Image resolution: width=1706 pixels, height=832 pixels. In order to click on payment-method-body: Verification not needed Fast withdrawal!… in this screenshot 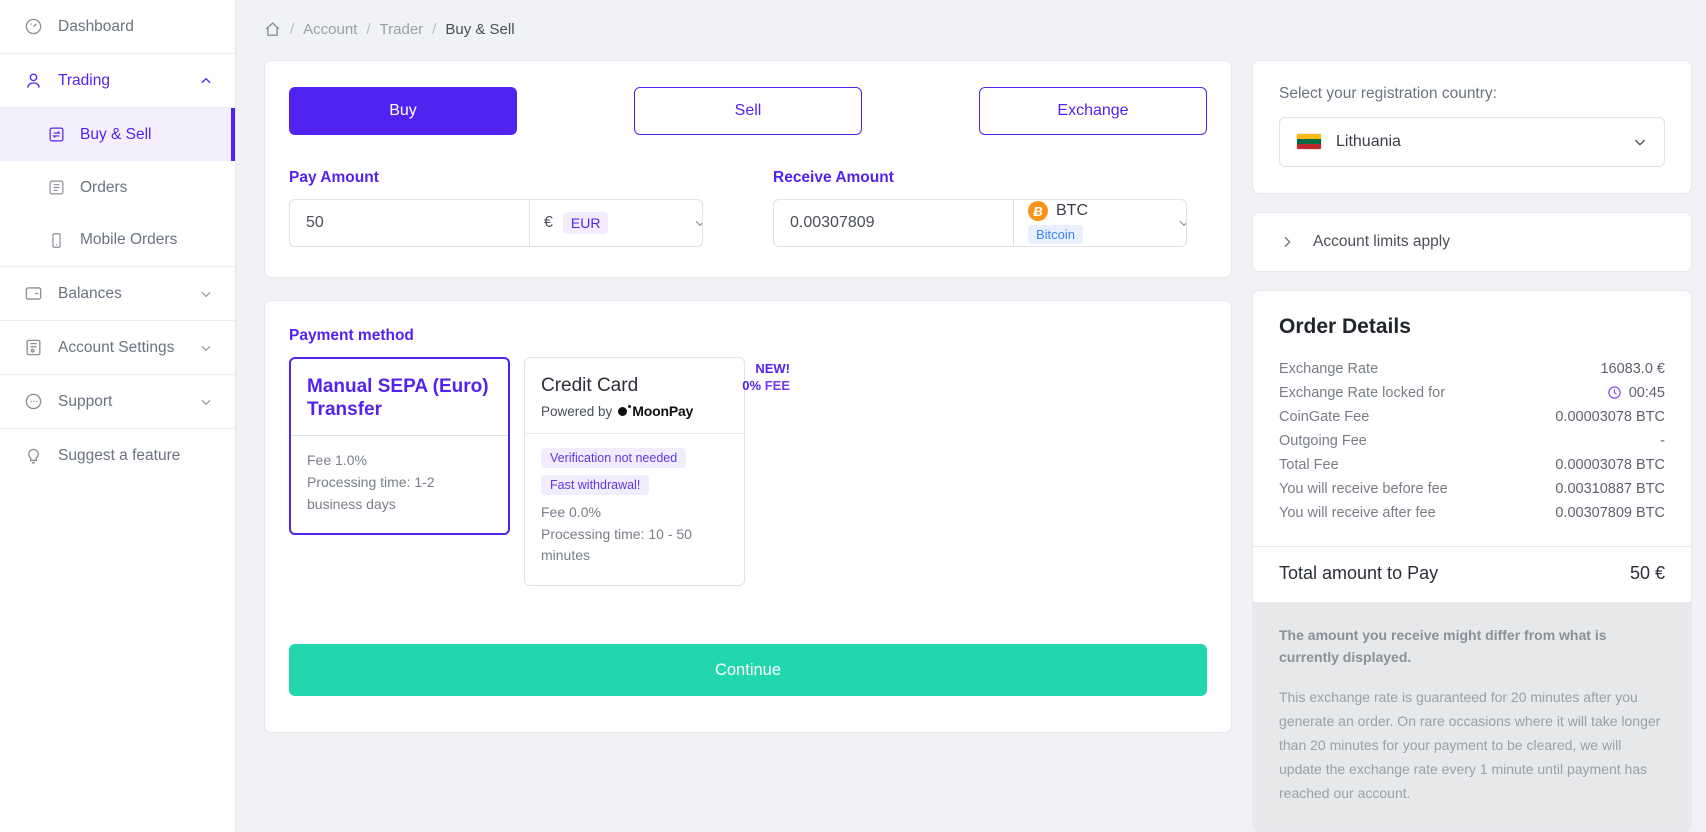, I will do `click(634, 509)`.